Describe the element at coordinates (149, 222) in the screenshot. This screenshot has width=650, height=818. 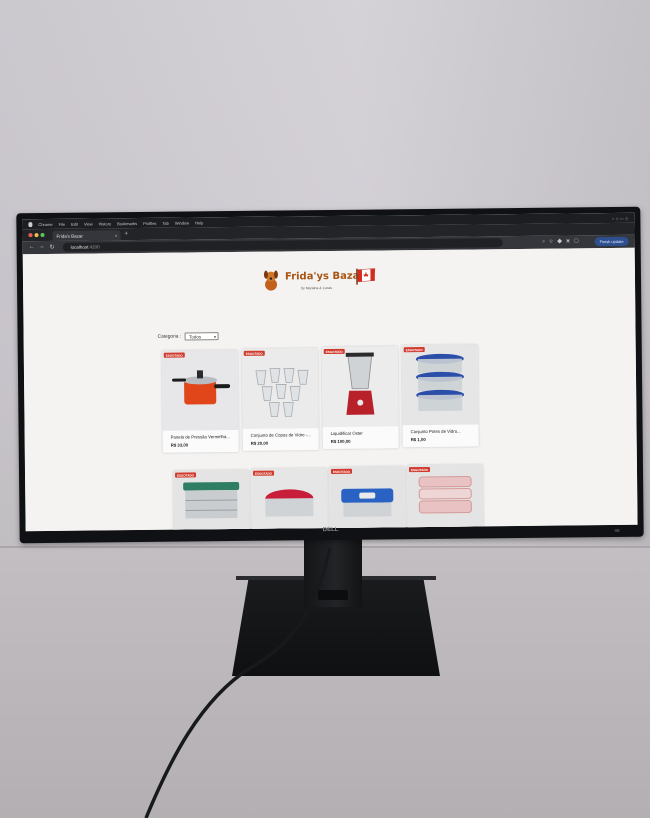
I see `menu-profiles: Profiles` at that location.